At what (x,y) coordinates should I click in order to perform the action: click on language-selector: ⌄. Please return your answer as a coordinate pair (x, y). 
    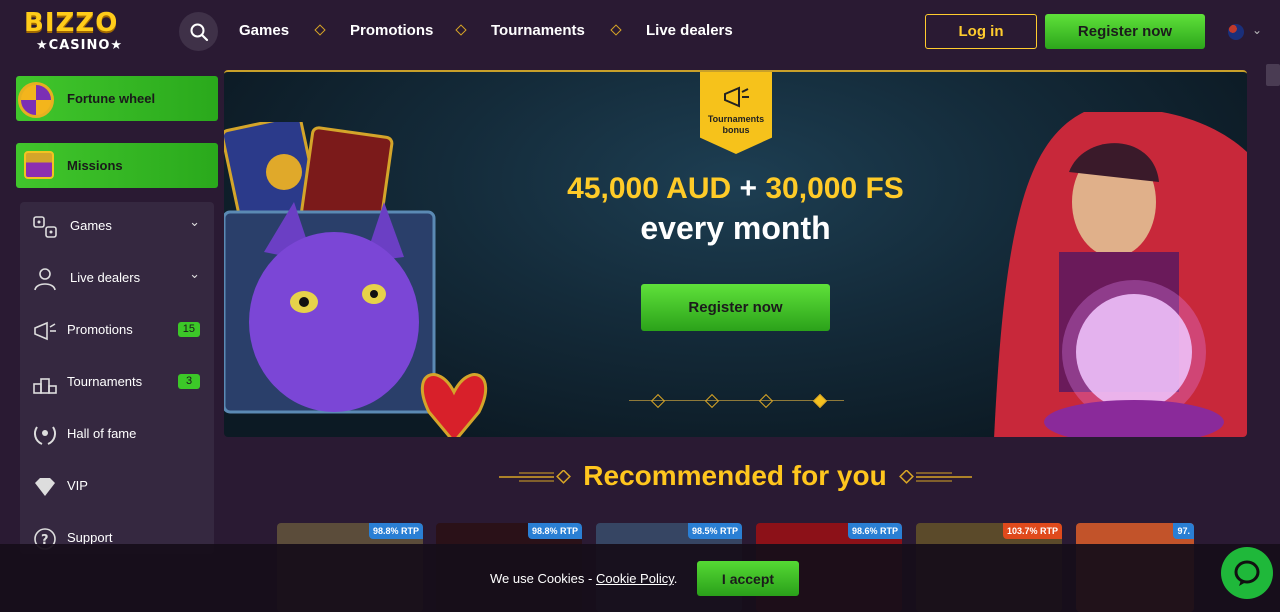
    Looking at the image, I should click on (1248, 32).